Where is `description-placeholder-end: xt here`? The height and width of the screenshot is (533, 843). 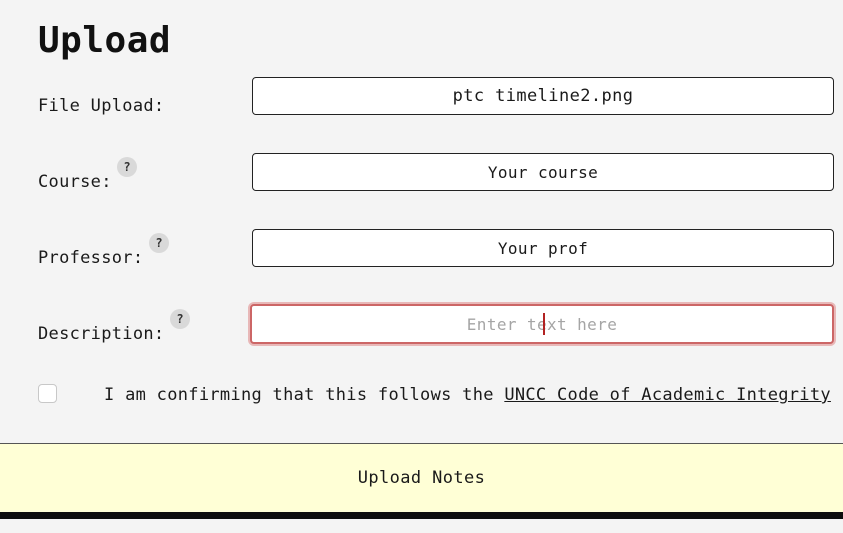
description-placeholder-end: xt here is located at coordinates (582, 324).